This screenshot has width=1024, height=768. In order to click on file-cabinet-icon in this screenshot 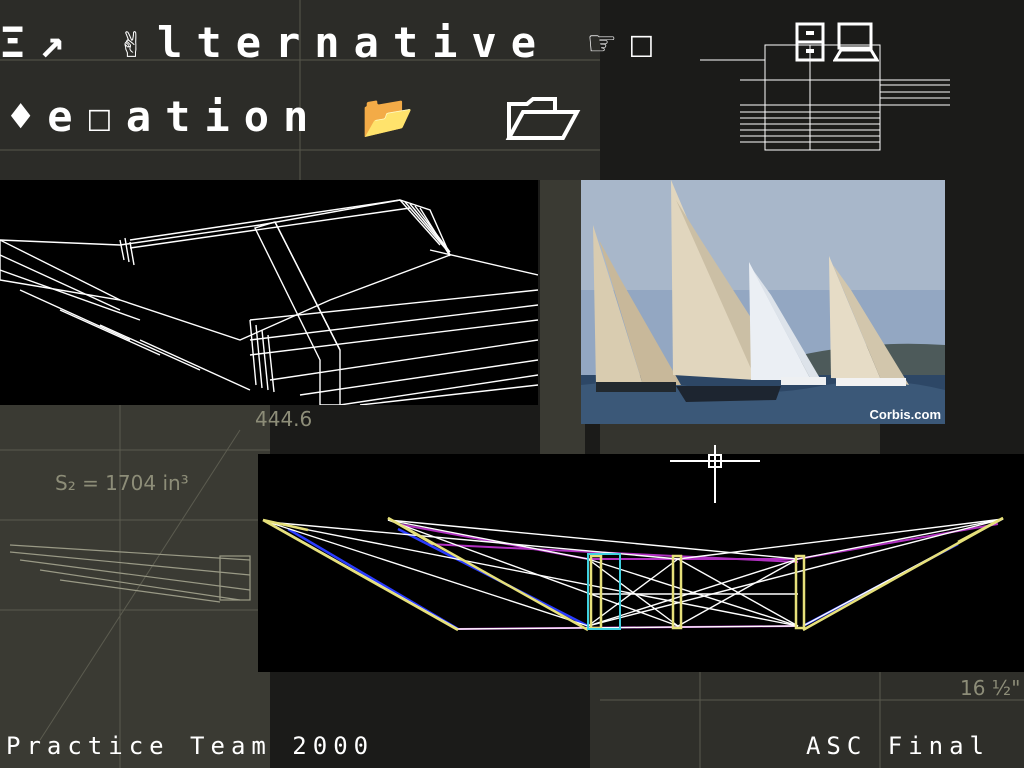, I will do `click(810, 42)`.